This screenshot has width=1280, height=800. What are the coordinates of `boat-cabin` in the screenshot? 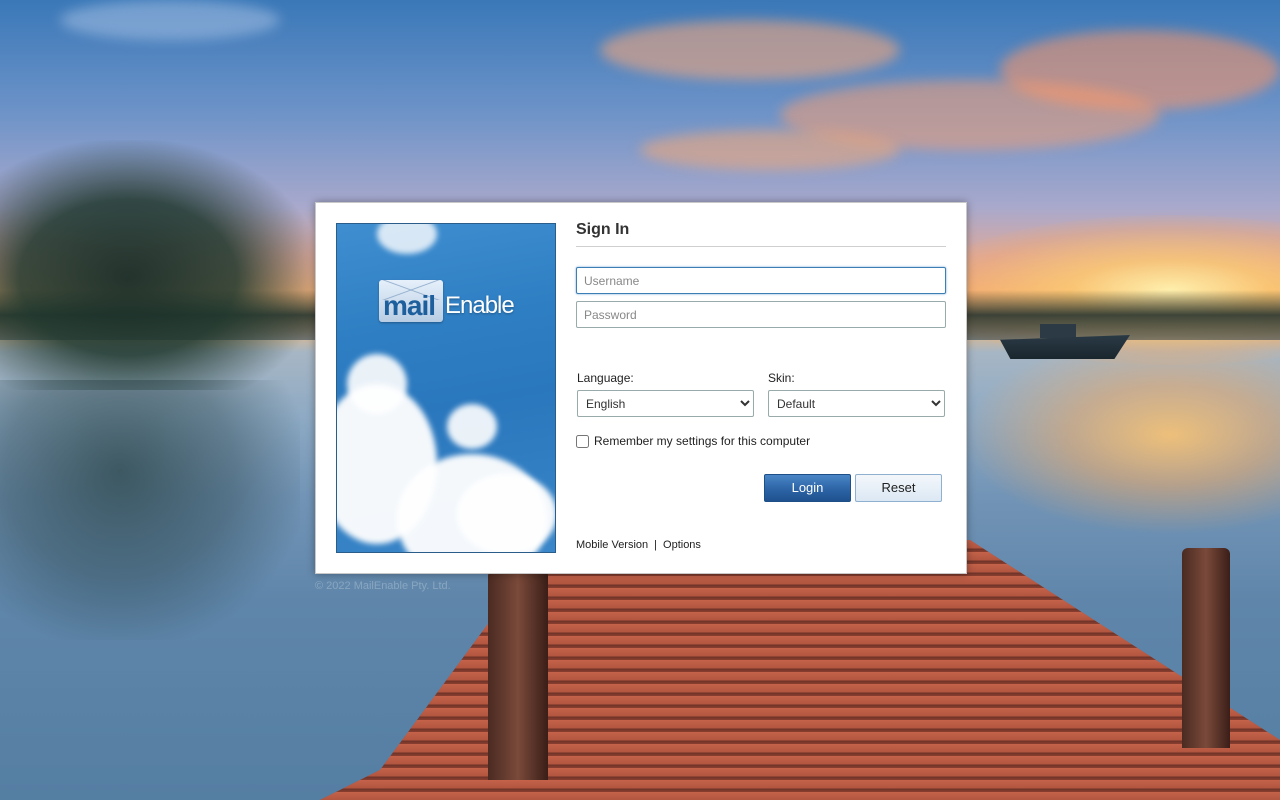 It's located at (1058, 331).